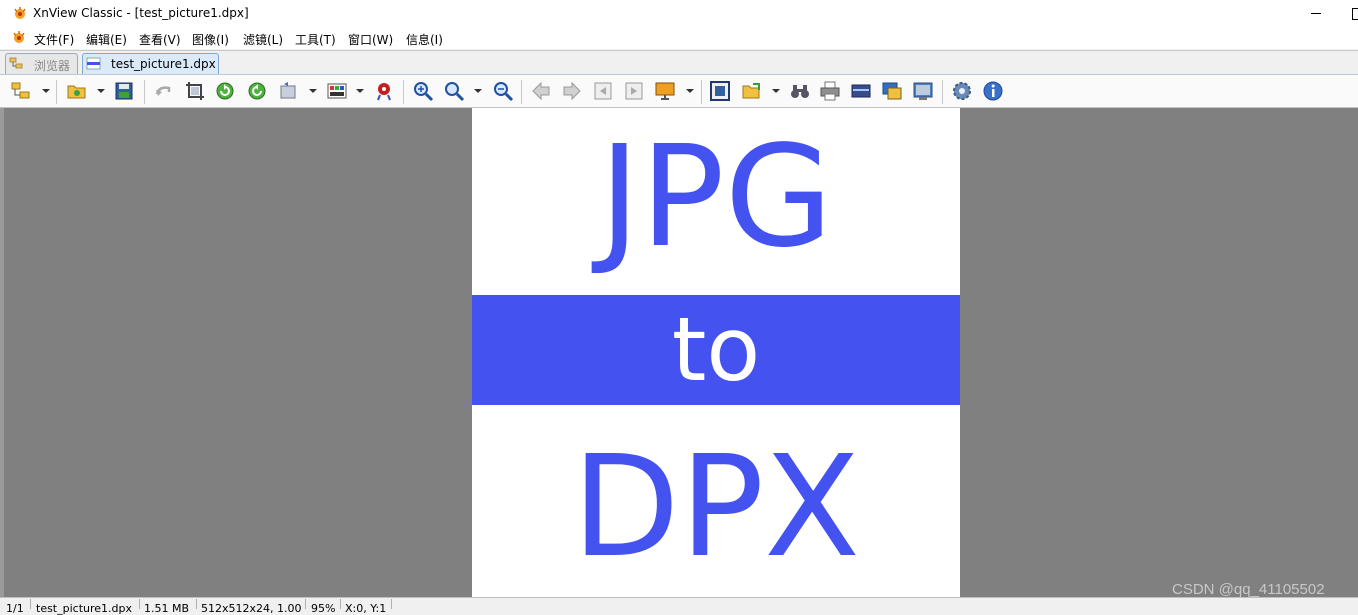 This screenshot has width=1358, height=615. Describe the element at coordinates (141, 13) in the screenshot. I see `window-title: XnView Classic - [test_picture1.dpx]` at that location.